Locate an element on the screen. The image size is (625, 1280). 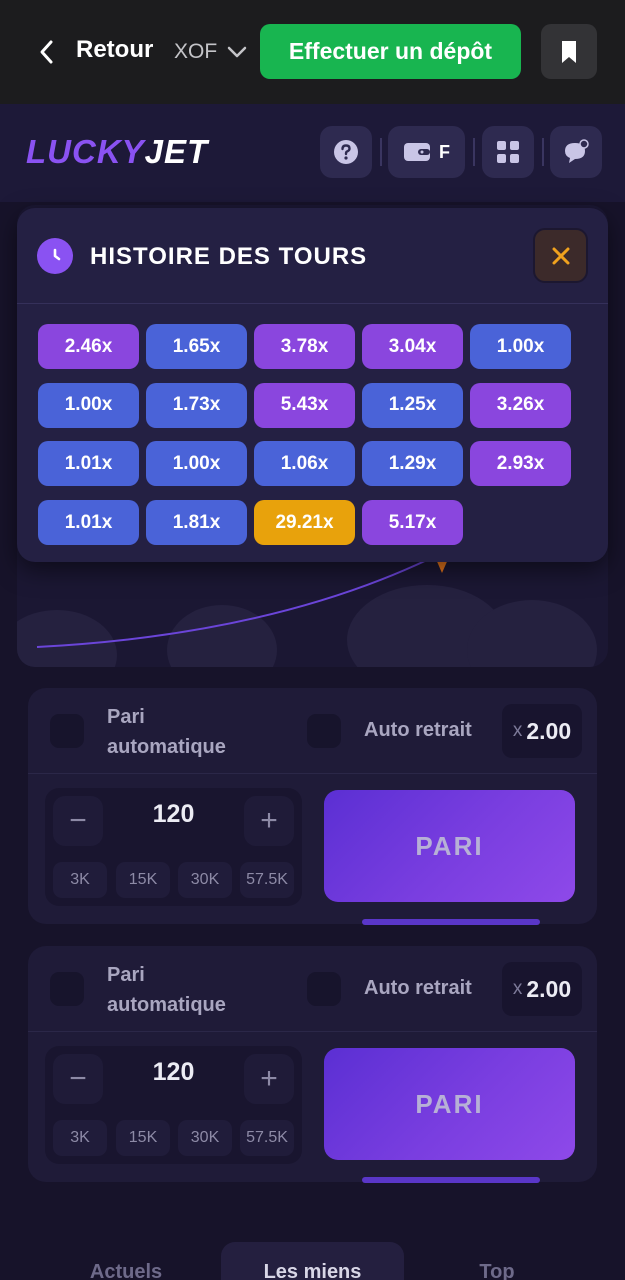
clock-icon is located at coordinates (55, 256).